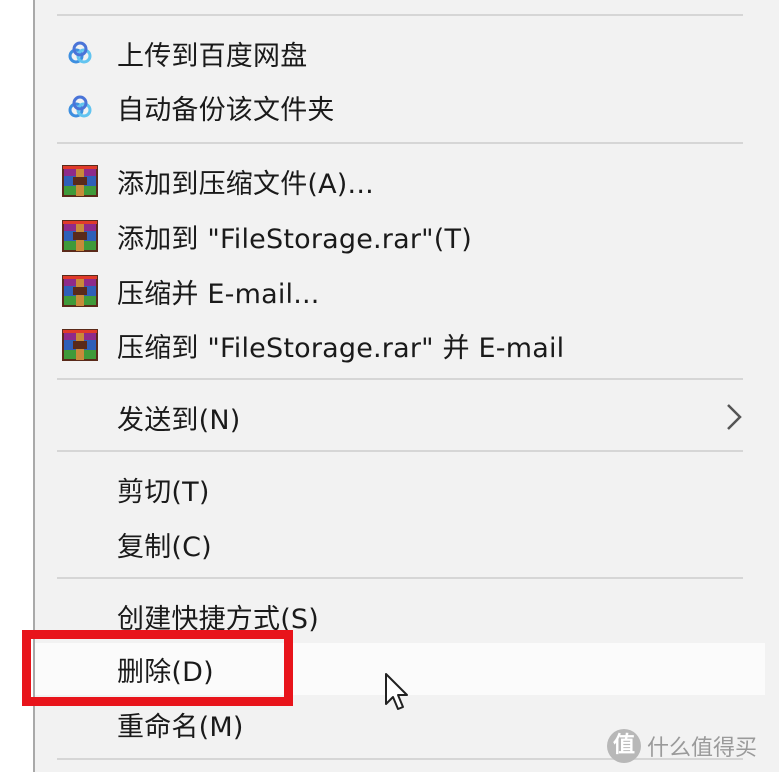 The image size is (779, 772). I want to click on menu-item-add-to-filestorage-rar: 添加到 "FileStorage.rar"(T), so click(407, 236).